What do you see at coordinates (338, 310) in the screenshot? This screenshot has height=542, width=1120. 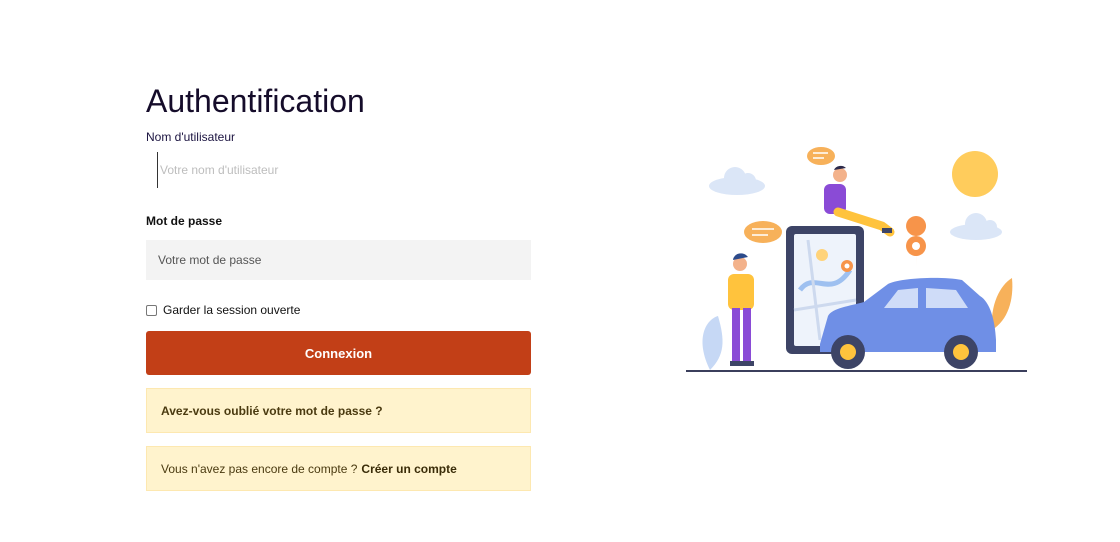 I see `remember-session: Garder la session ouverte` at bounding box center [338, 310].